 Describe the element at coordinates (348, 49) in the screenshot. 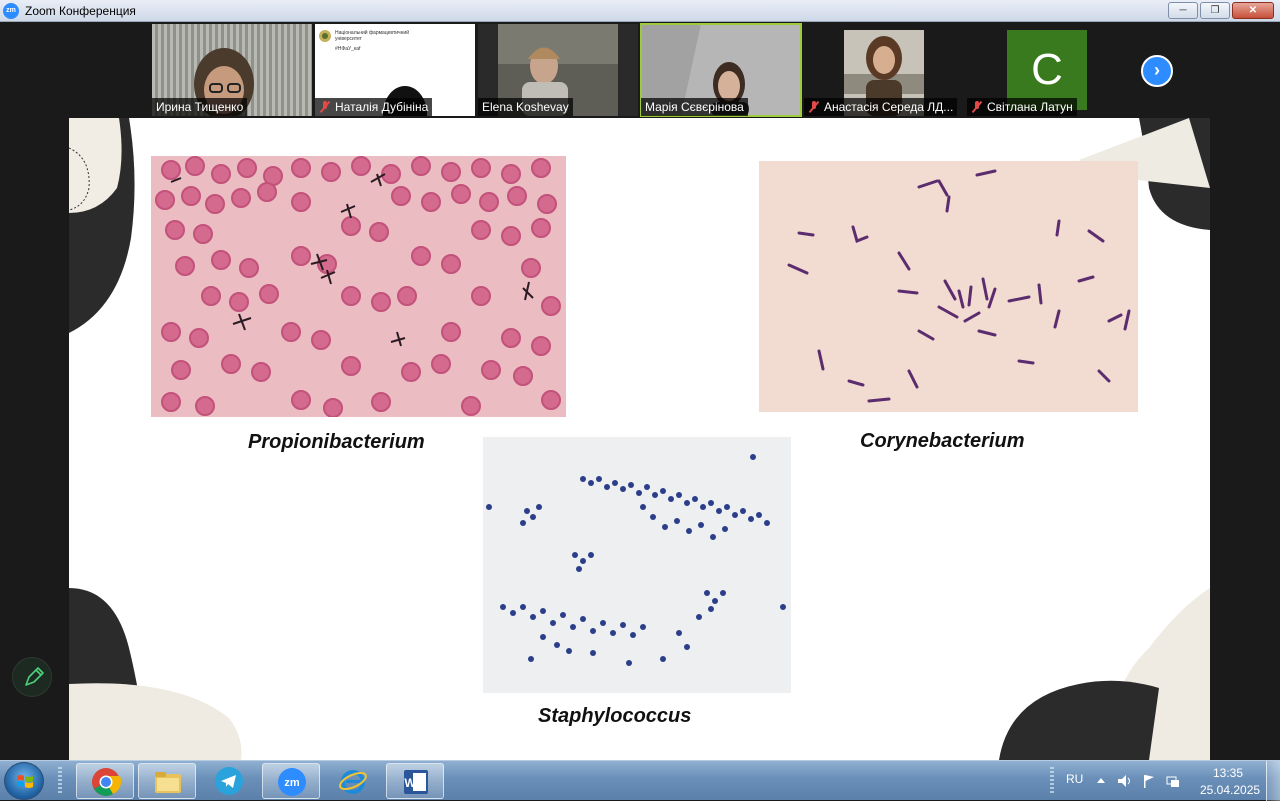

I see `slide-preview-text: #НФаУ_каf` at that location.